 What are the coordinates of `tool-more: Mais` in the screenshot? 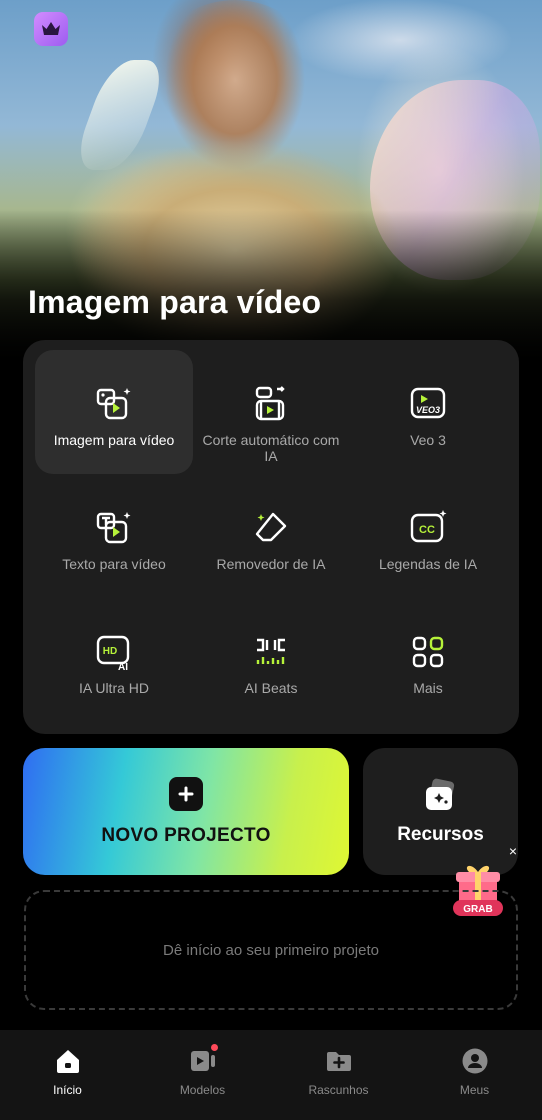 It's located at (428, 660).